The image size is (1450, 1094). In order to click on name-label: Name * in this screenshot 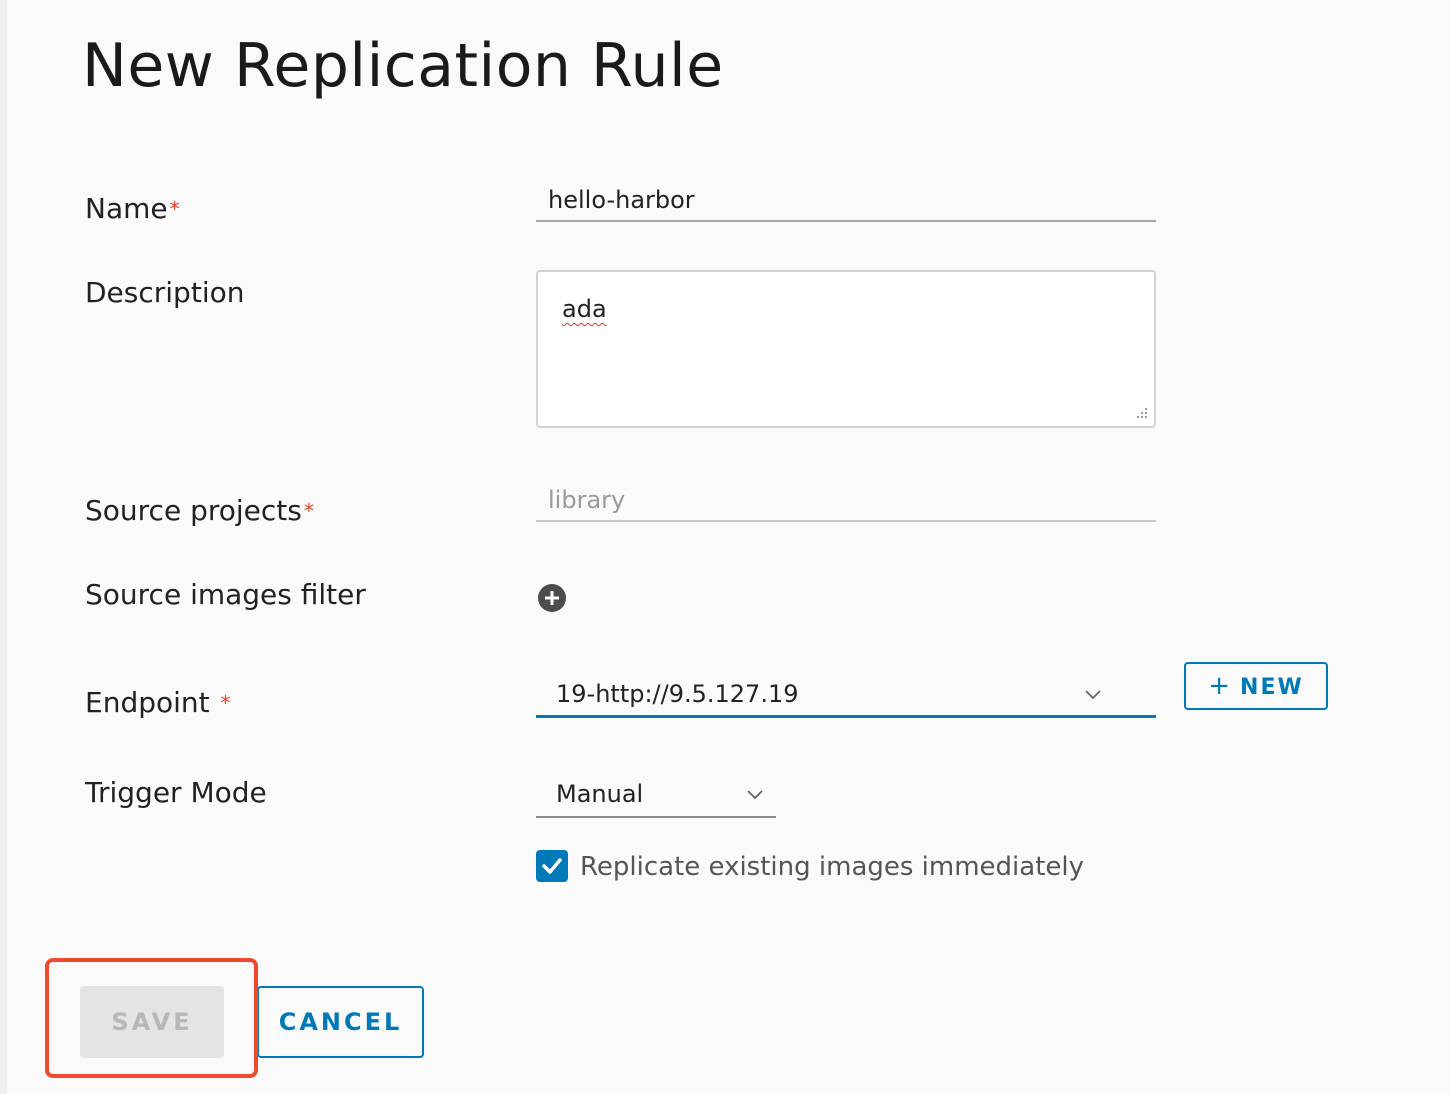, I will do `click(132, 209)`.